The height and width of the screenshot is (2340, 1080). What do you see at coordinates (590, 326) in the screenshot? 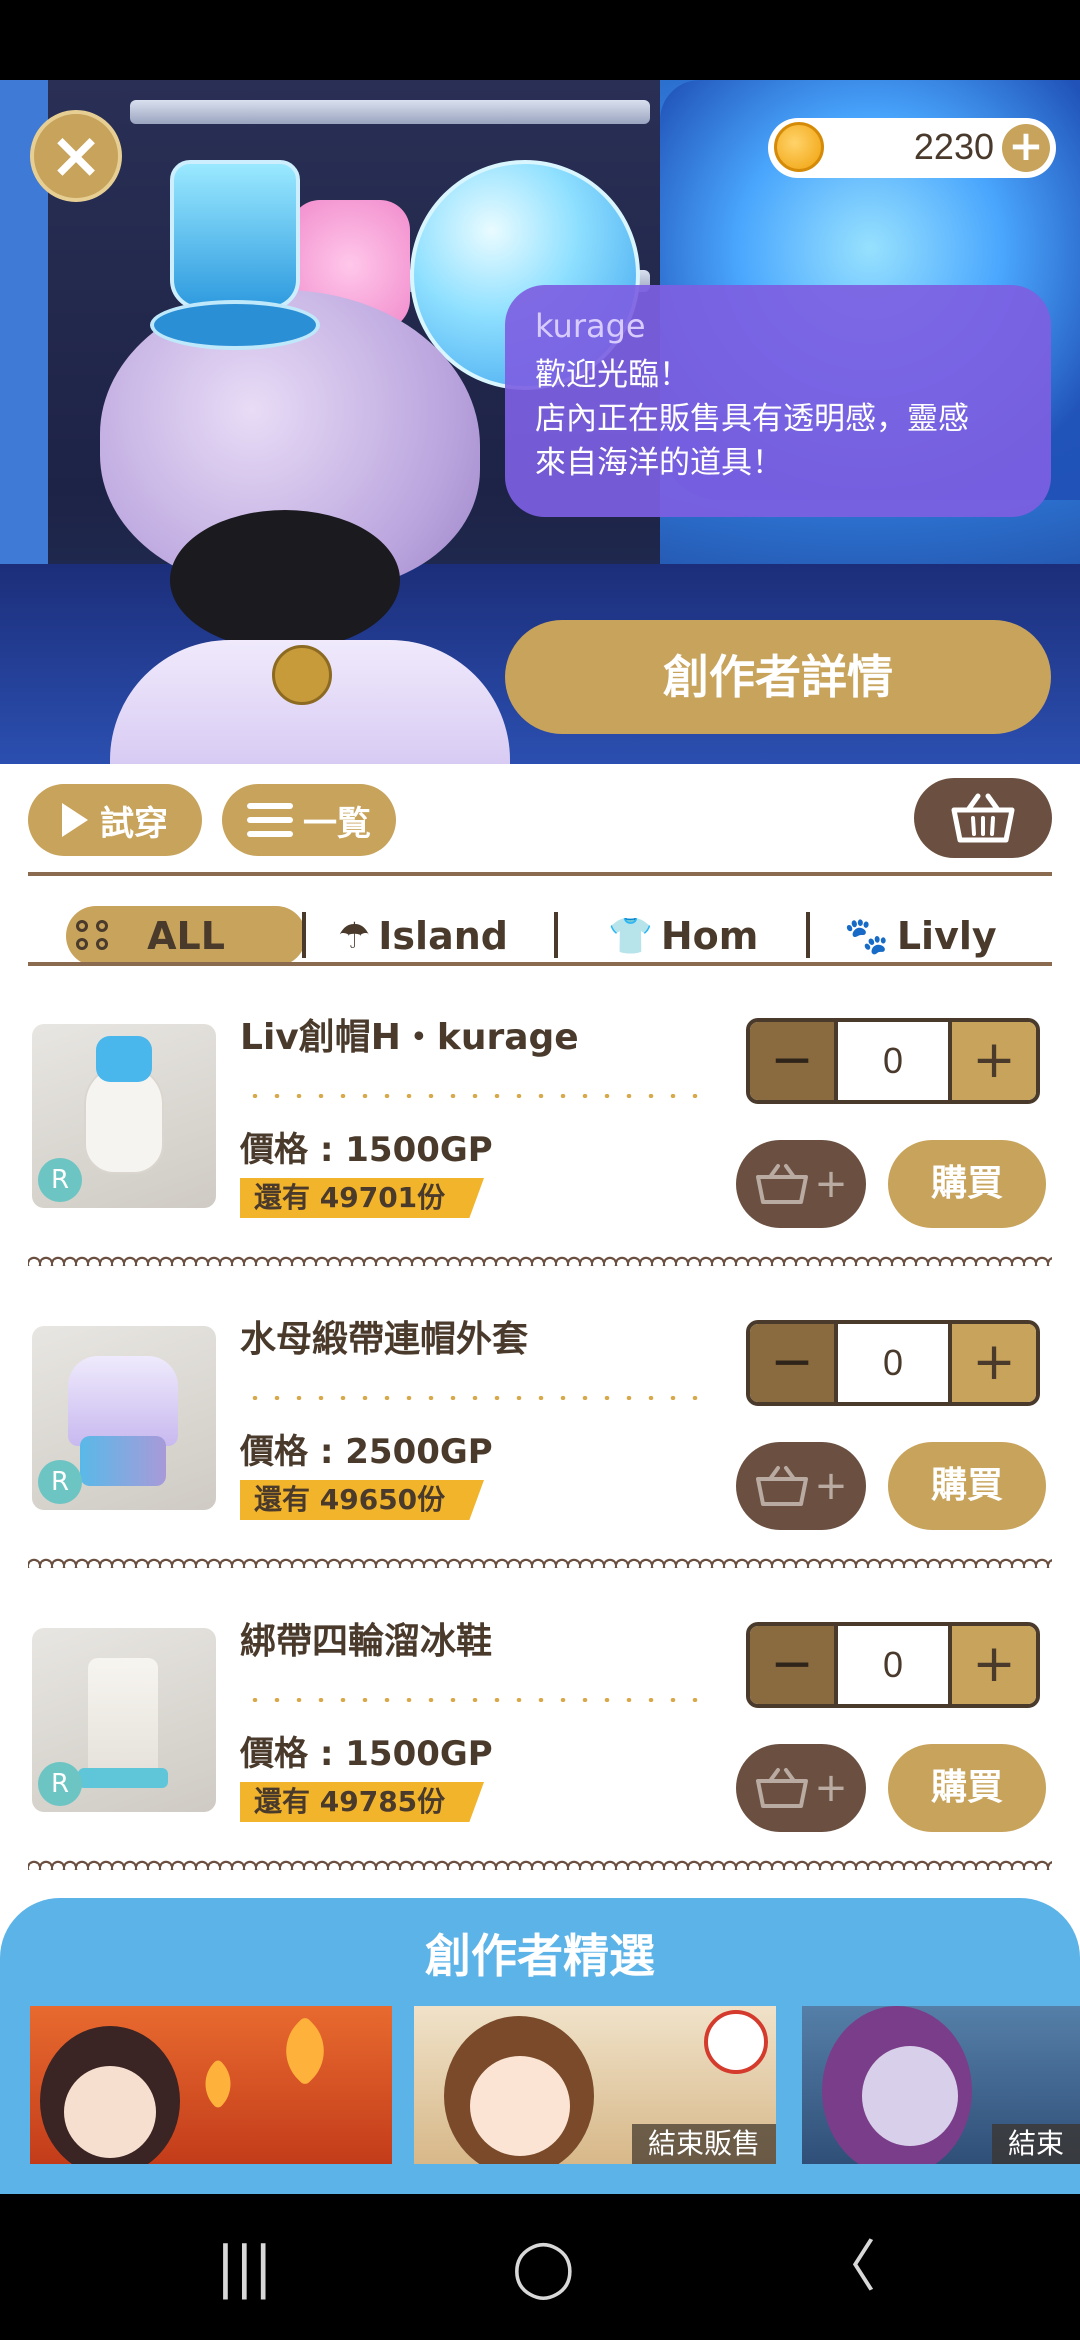
I see `speaker-name: kurage` at bounding box center [590, 326].